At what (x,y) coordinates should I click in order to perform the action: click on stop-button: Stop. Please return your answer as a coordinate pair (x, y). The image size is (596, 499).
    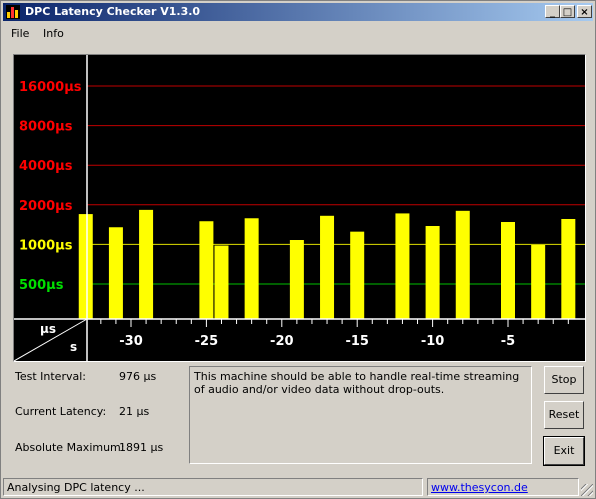
    Looking at the image, I should click on (564, 380).